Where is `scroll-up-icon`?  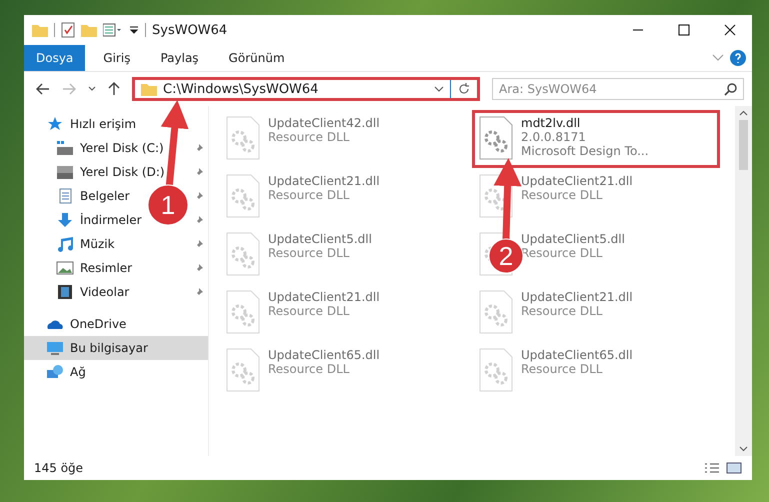 scroll-up-icon is located at coordinates (743, 113).